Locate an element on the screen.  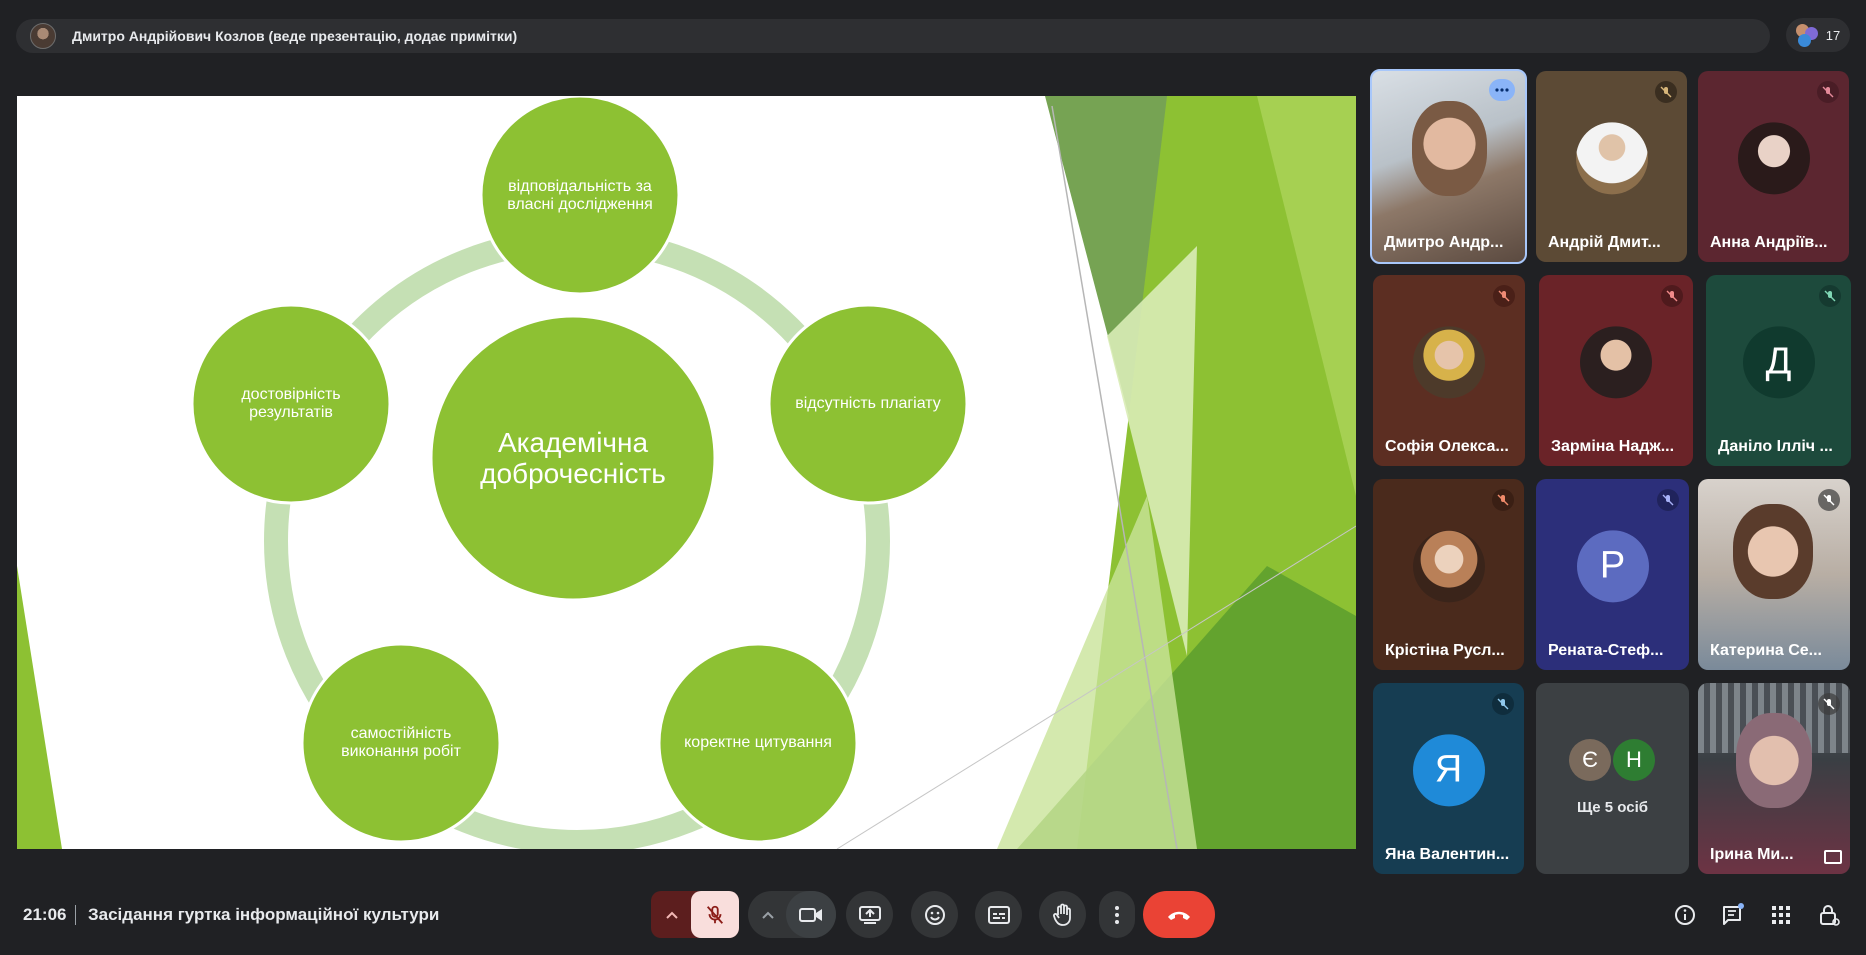
chat-button is located at coordinates (1733, 915).